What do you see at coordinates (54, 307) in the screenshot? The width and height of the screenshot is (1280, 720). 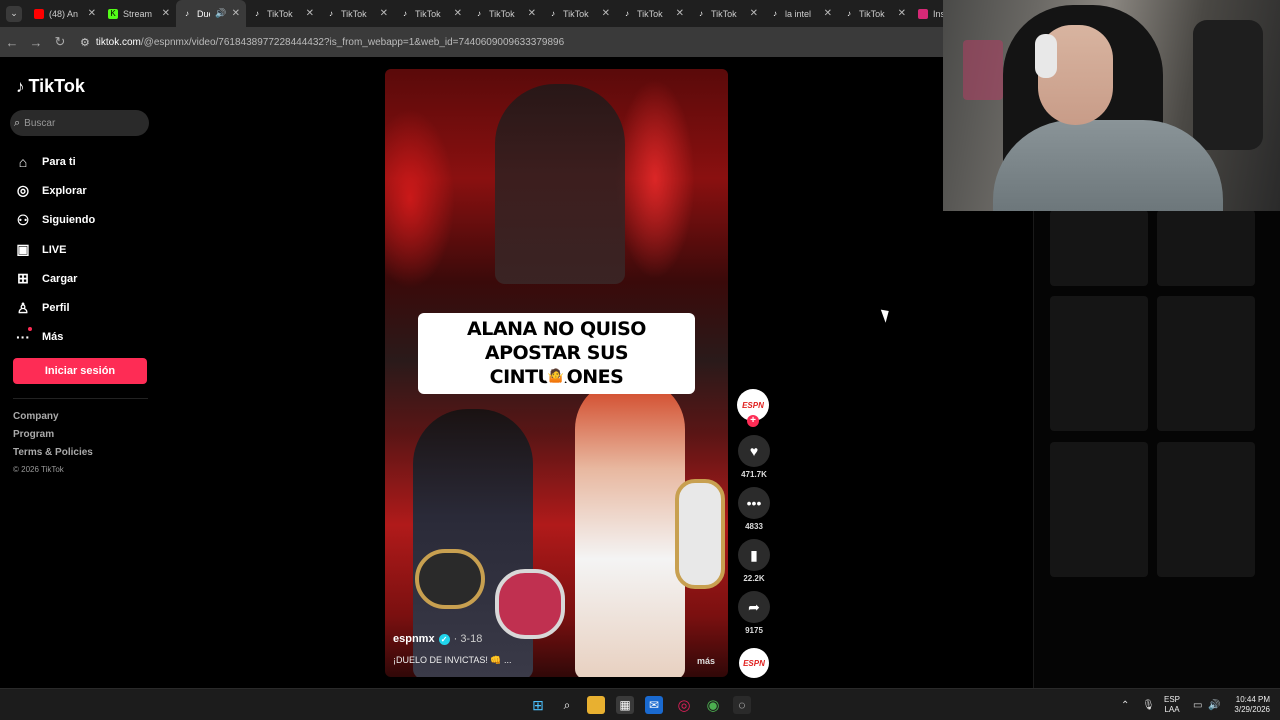 I see `sidebar-item-profile: ♙ Perfil` at bounding box center [54, 307].